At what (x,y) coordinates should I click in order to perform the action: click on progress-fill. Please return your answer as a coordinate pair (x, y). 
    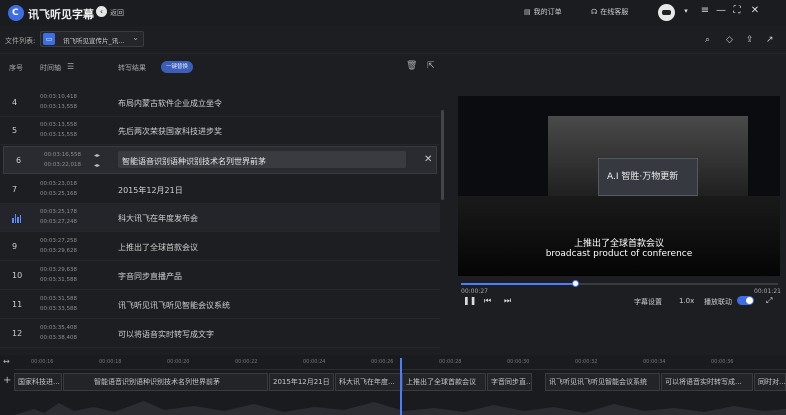
    Looking at the image, I should click on (518, 284).